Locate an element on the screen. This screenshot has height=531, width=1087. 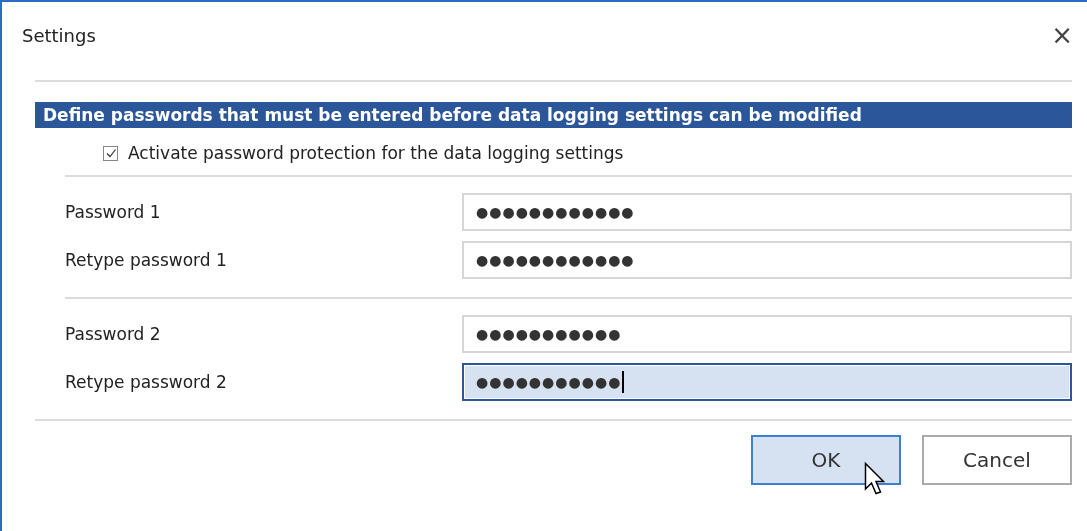
section-heading: Define passwords that must be entered before data logging settings can be modified is located at coordinates (553, 115).